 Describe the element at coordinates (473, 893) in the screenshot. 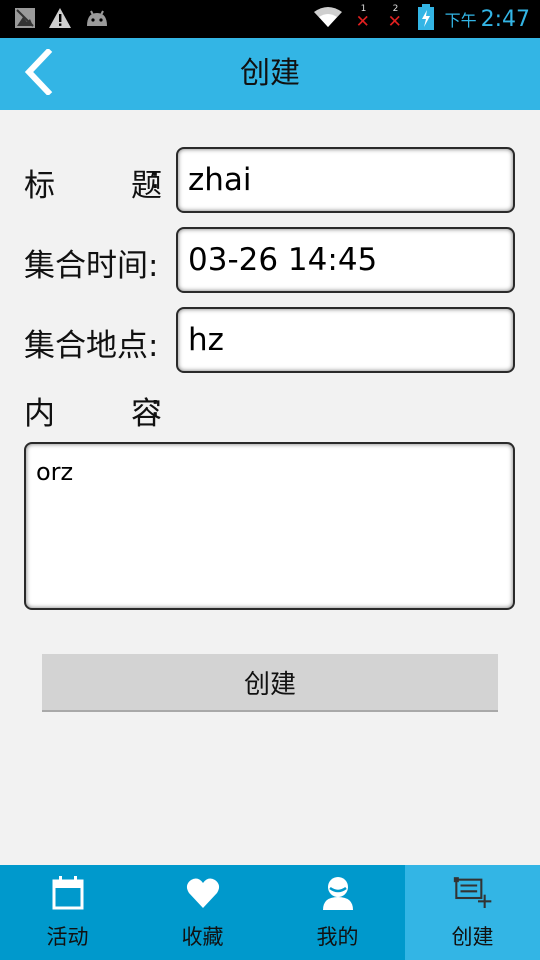

I see `create-post-icon` at that location.